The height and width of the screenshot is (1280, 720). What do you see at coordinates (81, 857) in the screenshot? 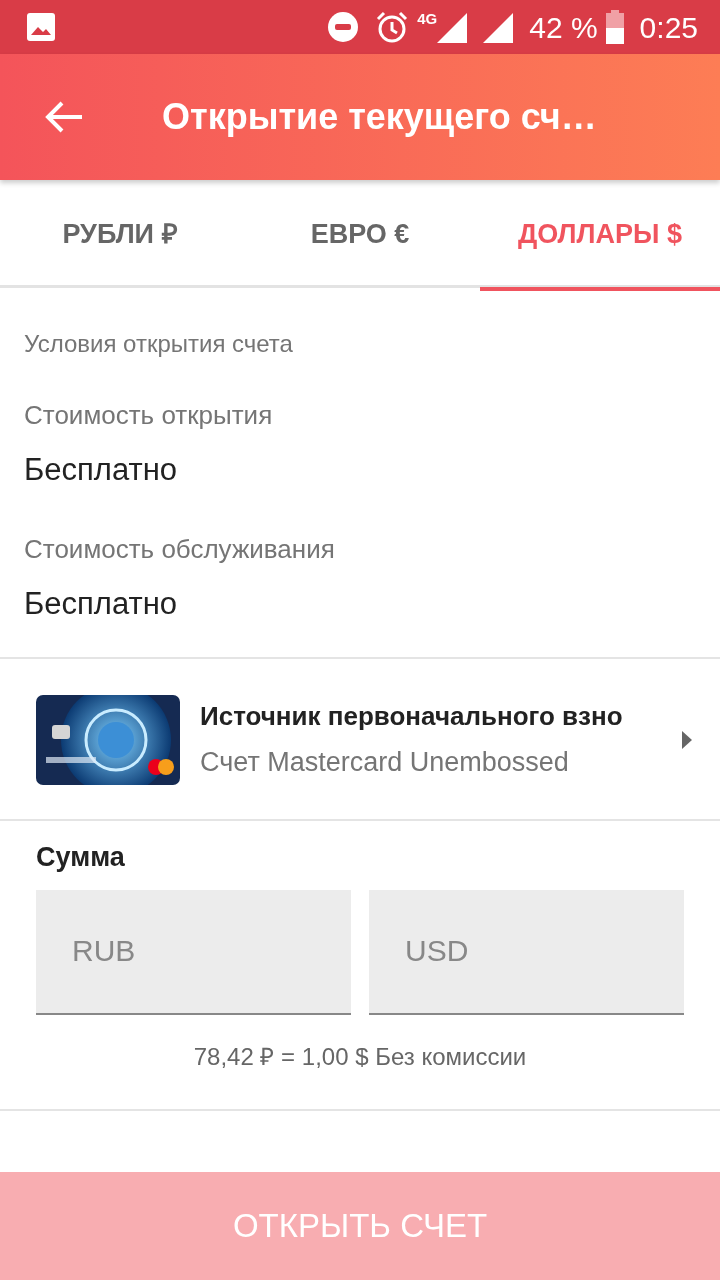
I see `section-heading: Сумма` at bounding box center [81, 857].